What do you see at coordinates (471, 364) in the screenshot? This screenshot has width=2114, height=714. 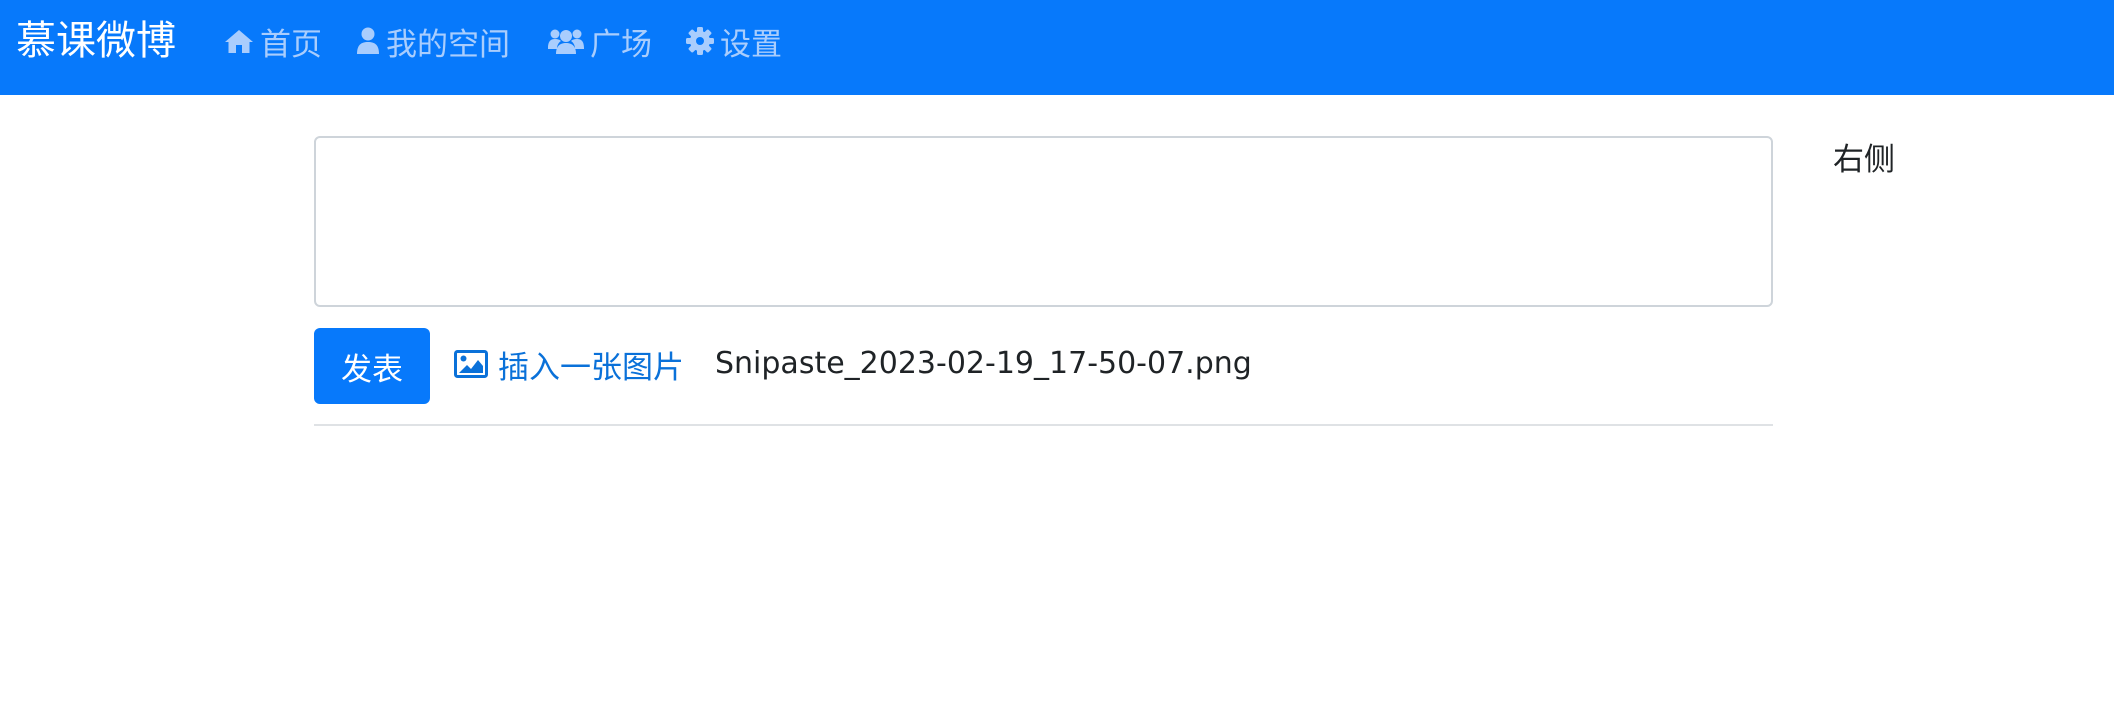 I see `image-icon` at bounding box center [471, 364].